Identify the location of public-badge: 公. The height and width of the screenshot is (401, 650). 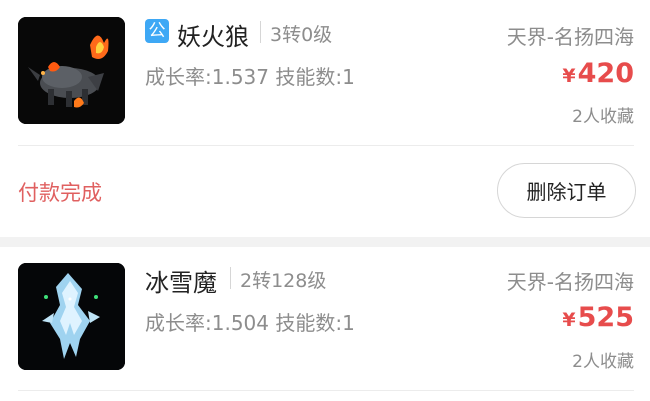
(157, 31).